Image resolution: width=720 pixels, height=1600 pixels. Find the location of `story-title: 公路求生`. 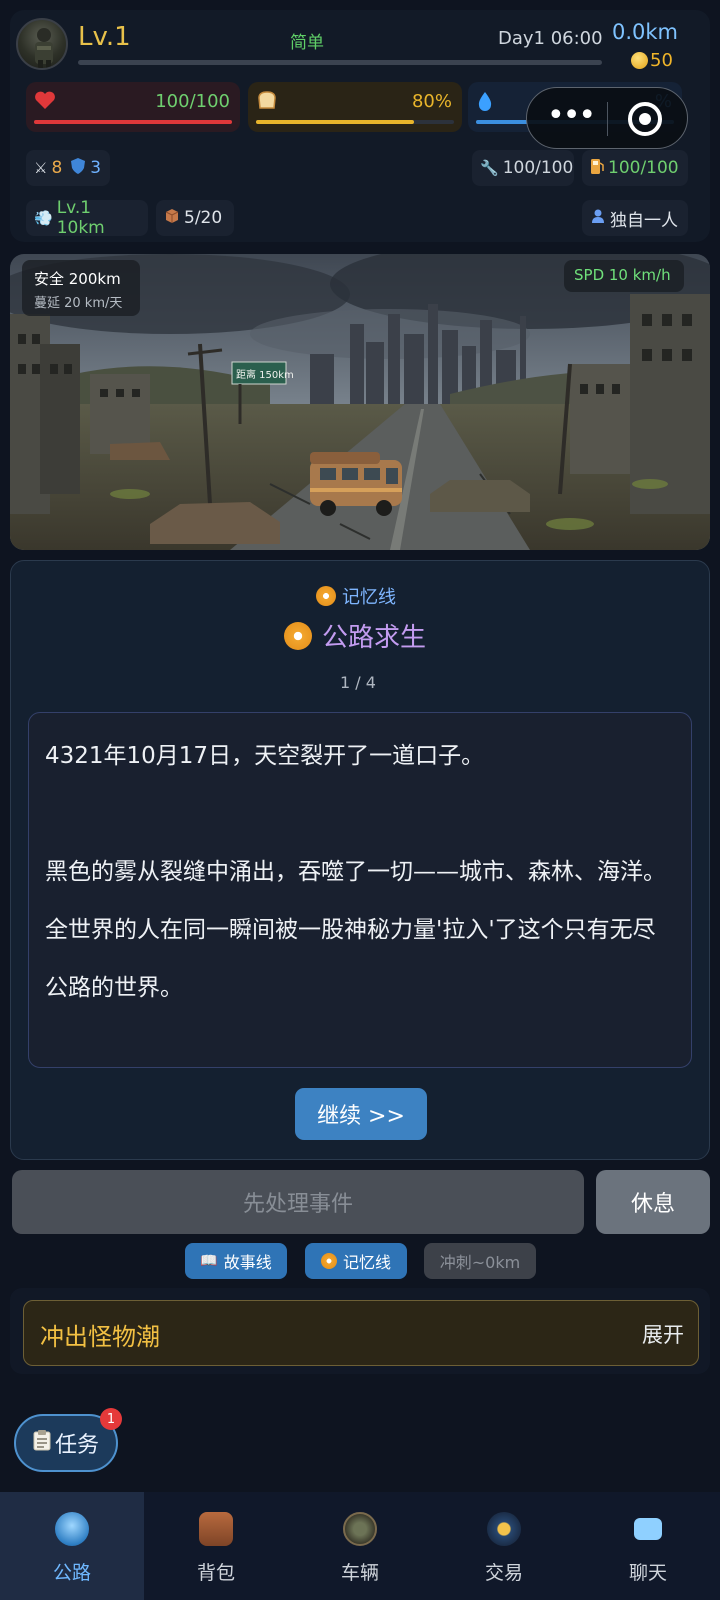

story-title: 公路求生 is located at coordinates (355, 635).